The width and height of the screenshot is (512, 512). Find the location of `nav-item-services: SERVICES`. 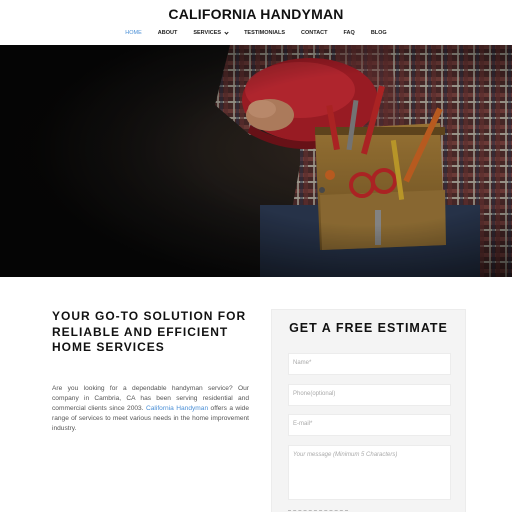

nav-item-services: SERVICES is located at coordinates (210, 32).